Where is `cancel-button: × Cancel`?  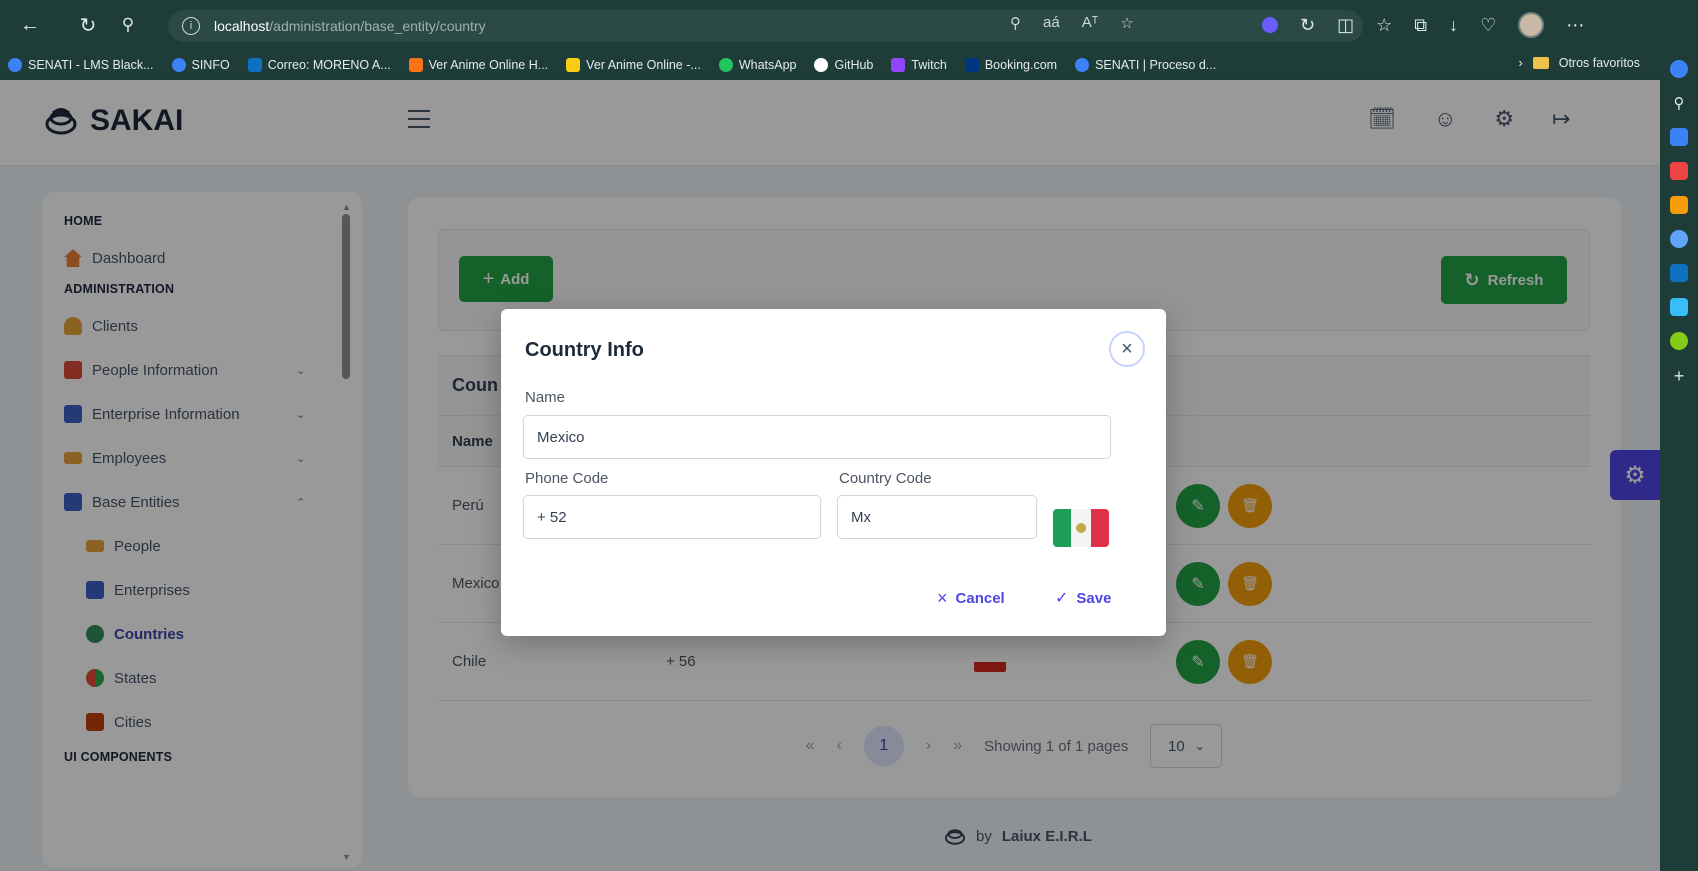
cancel-button: × Cancel is located at coordinates (971, 598).